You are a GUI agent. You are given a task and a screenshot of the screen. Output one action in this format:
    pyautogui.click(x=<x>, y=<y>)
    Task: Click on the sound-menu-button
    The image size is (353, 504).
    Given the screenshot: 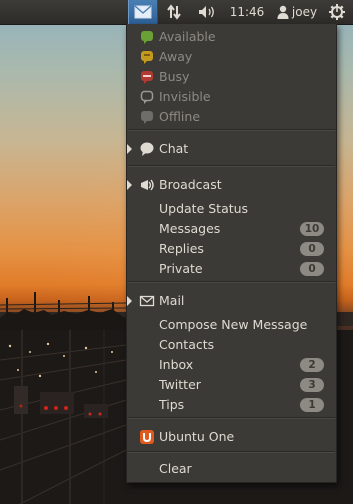 What is the action you would take?
    pyautogui.click(x=207, y=12)
    